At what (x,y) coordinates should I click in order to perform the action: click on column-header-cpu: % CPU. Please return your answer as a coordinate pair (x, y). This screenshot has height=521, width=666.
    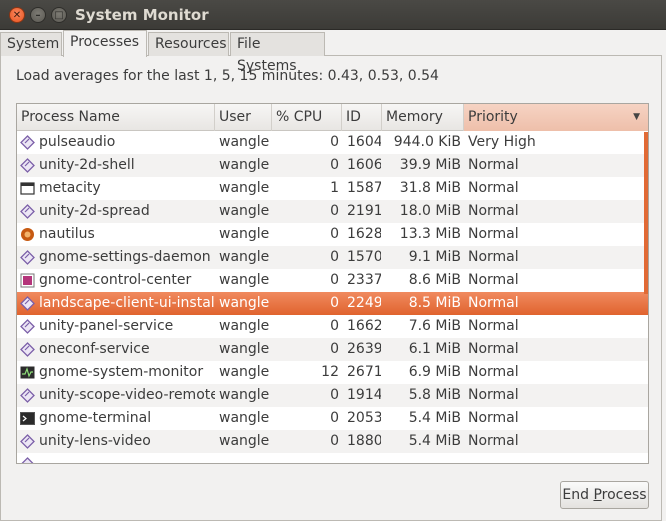
    Looking at the image, I should click on (307, 117).